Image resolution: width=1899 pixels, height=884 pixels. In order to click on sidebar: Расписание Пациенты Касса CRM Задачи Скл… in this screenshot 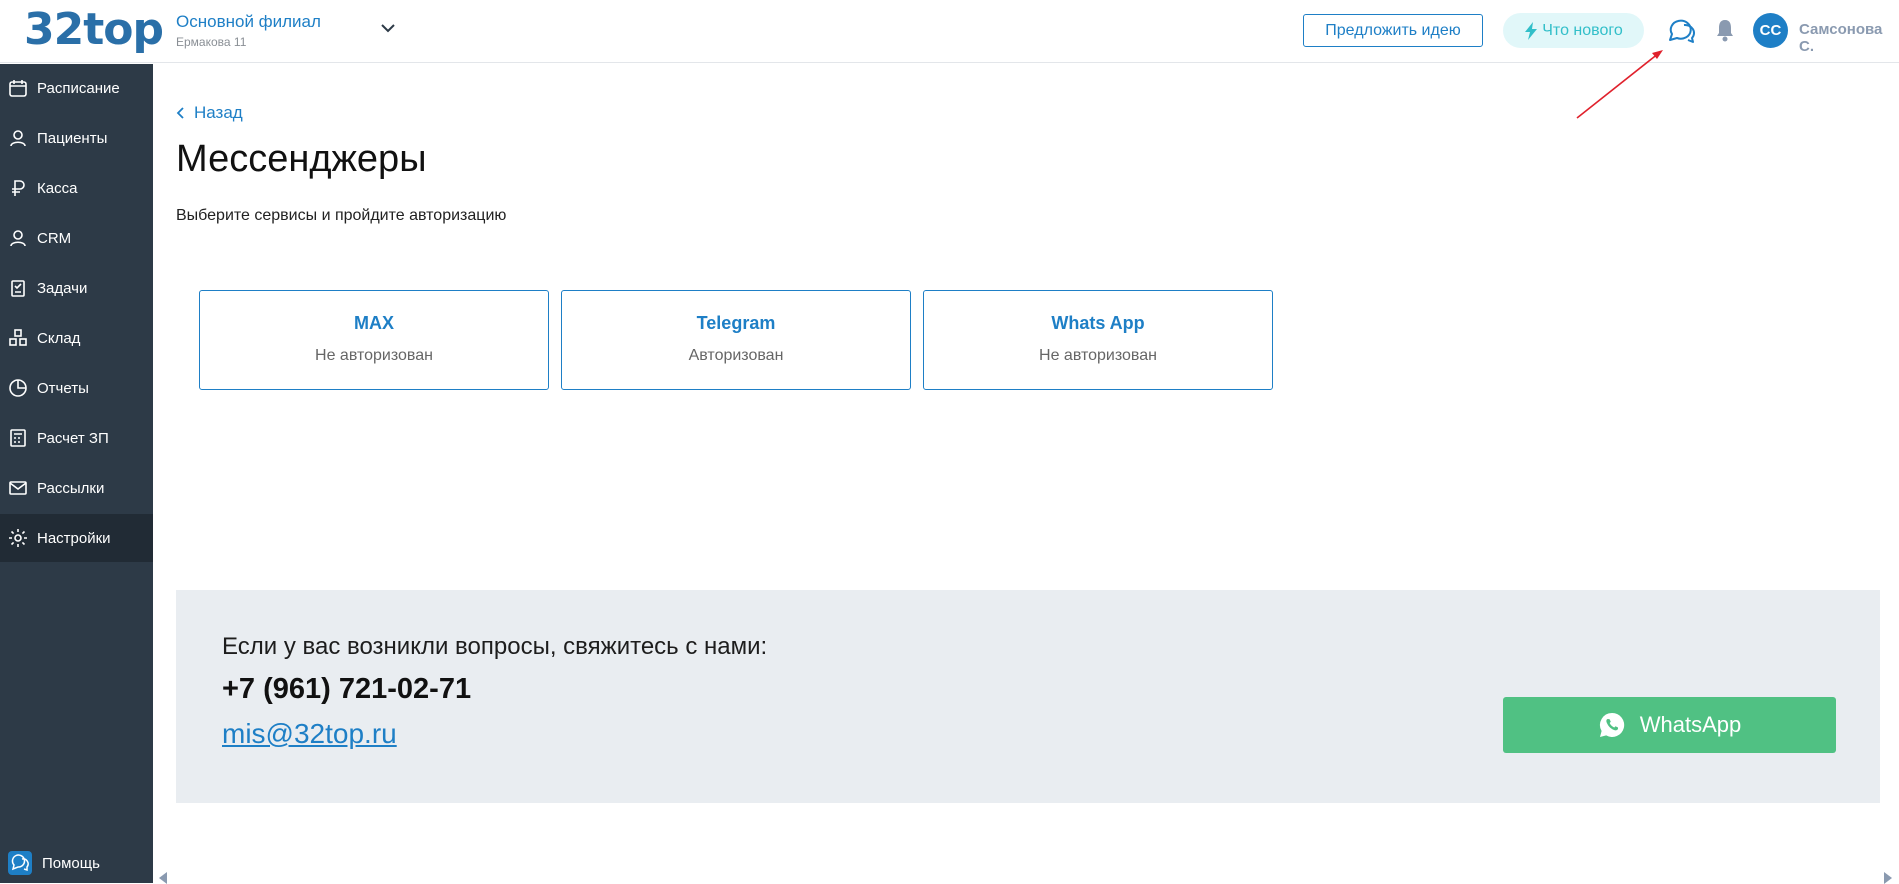, I will do `click(76, 473)`.